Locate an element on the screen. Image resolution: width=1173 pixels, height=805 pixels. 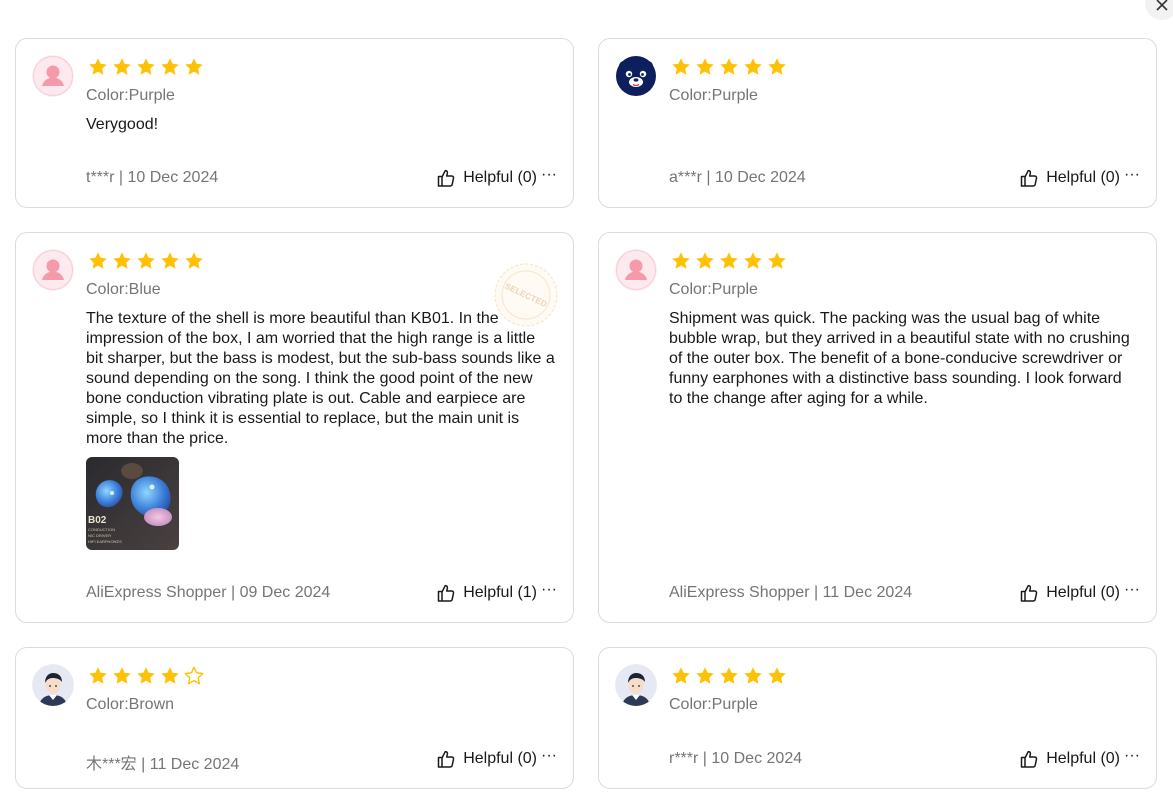
photo-caption: HIFI EARPHONES is located at coordinates (105, 541).